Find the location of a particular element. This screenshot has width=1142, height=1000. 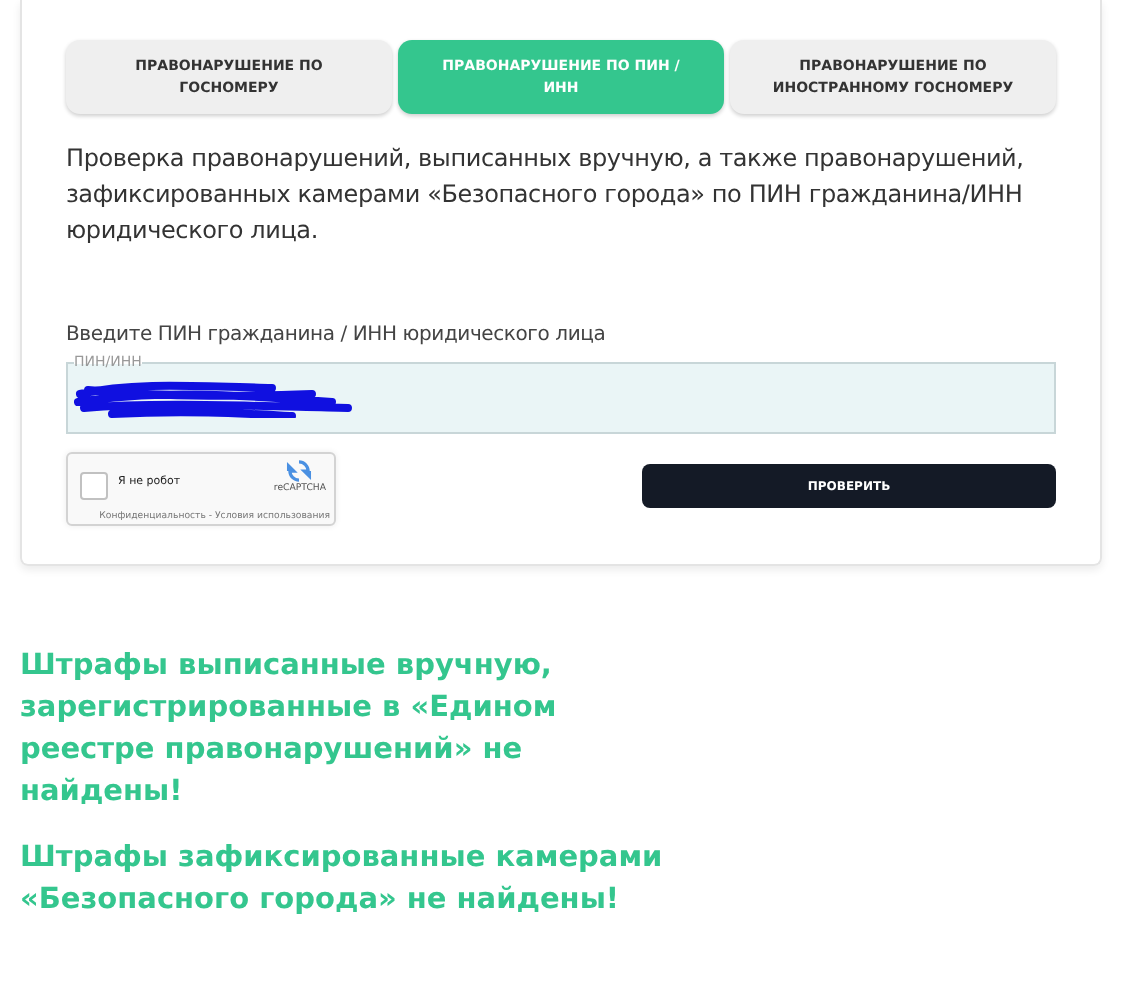

refresh-arrows-icon is located at coordinates (299, 471).